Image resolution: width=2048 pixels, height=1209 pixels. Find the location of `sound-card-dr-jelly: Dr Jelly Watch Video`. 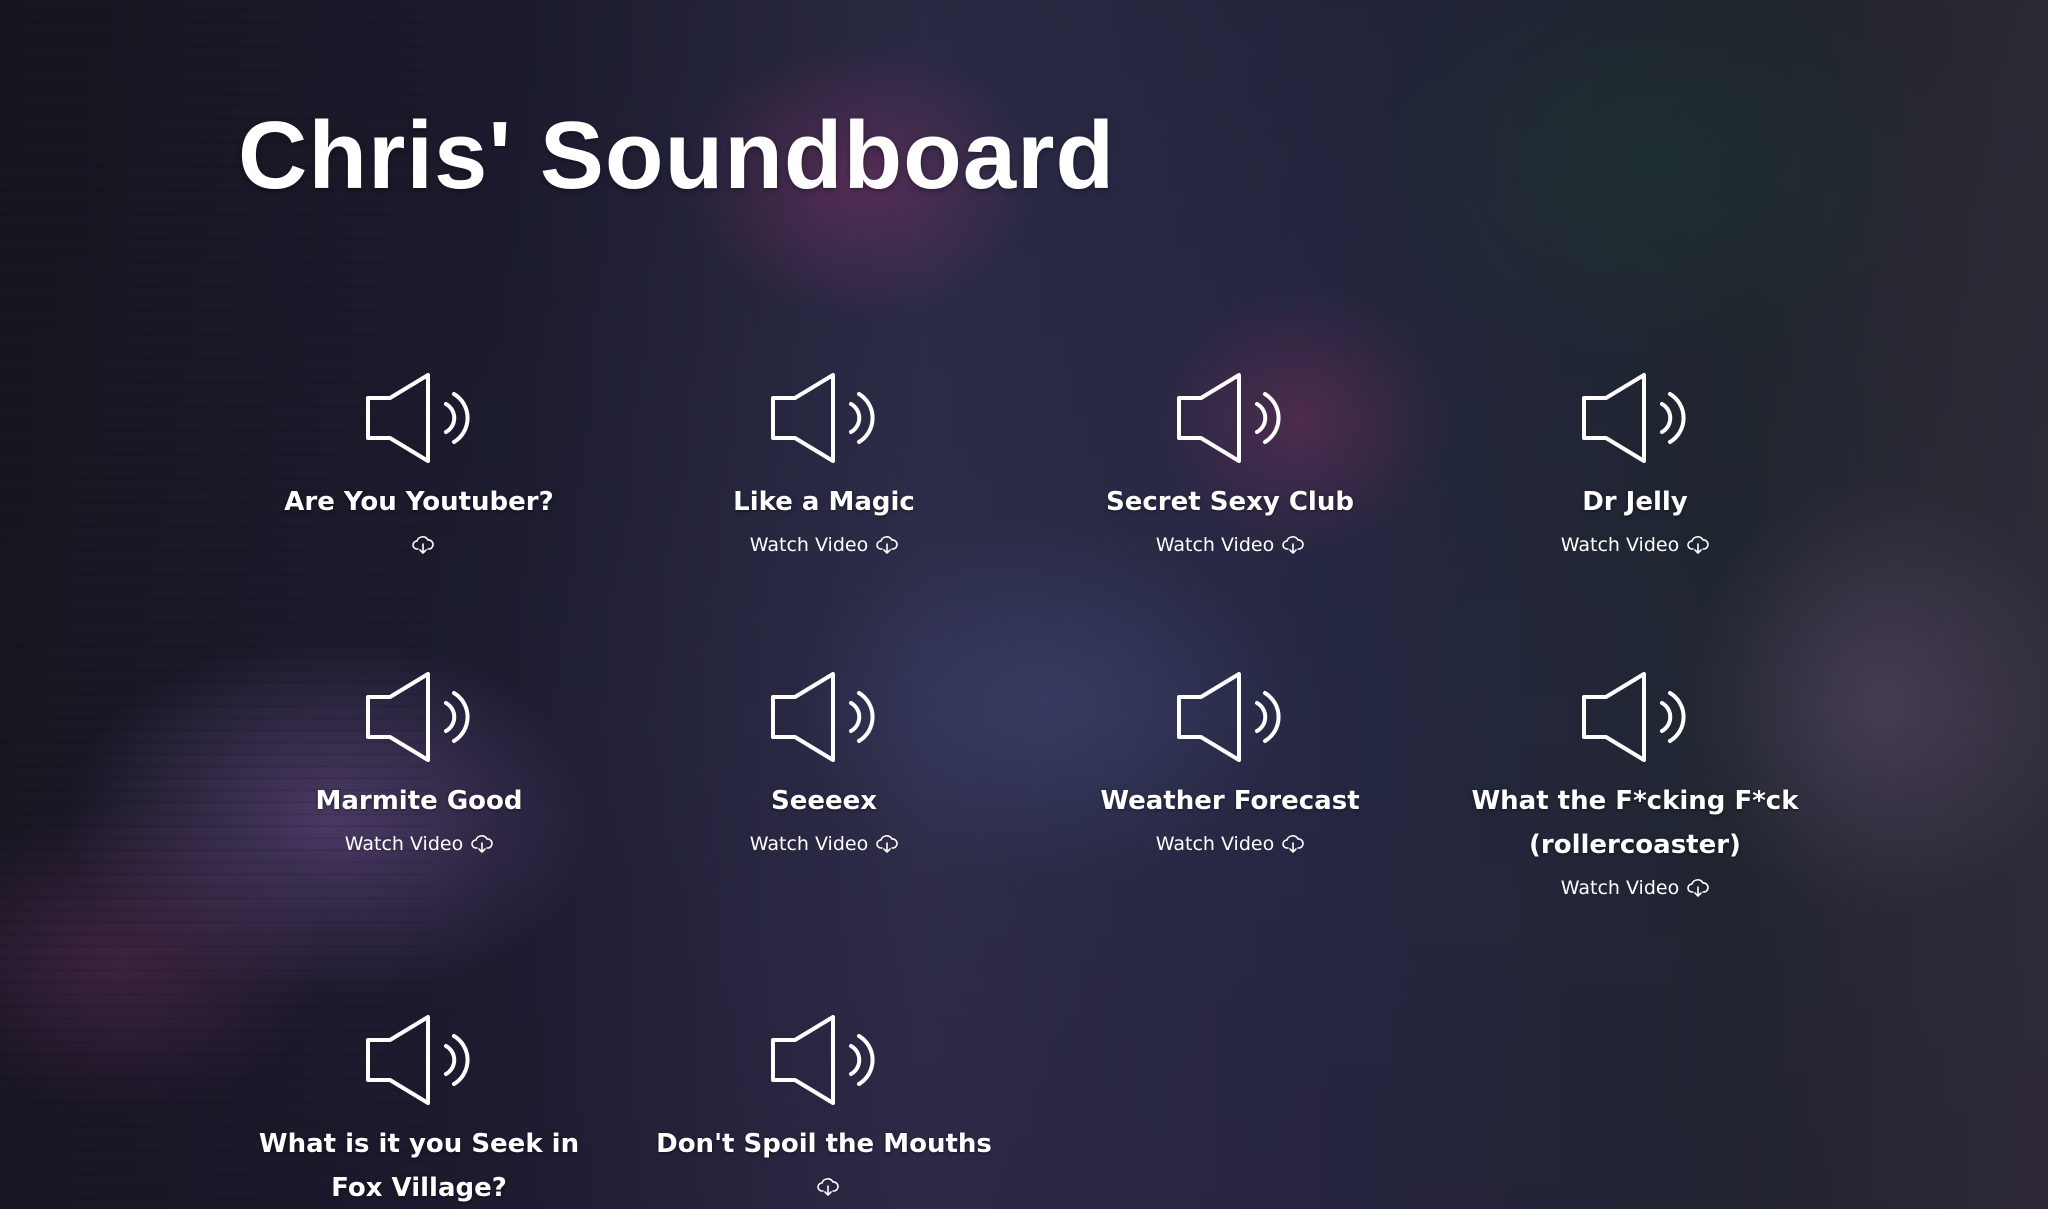

sound-card-dr-jelly: Dr Jelly Watch Video is located at coordinates (1635, 466).